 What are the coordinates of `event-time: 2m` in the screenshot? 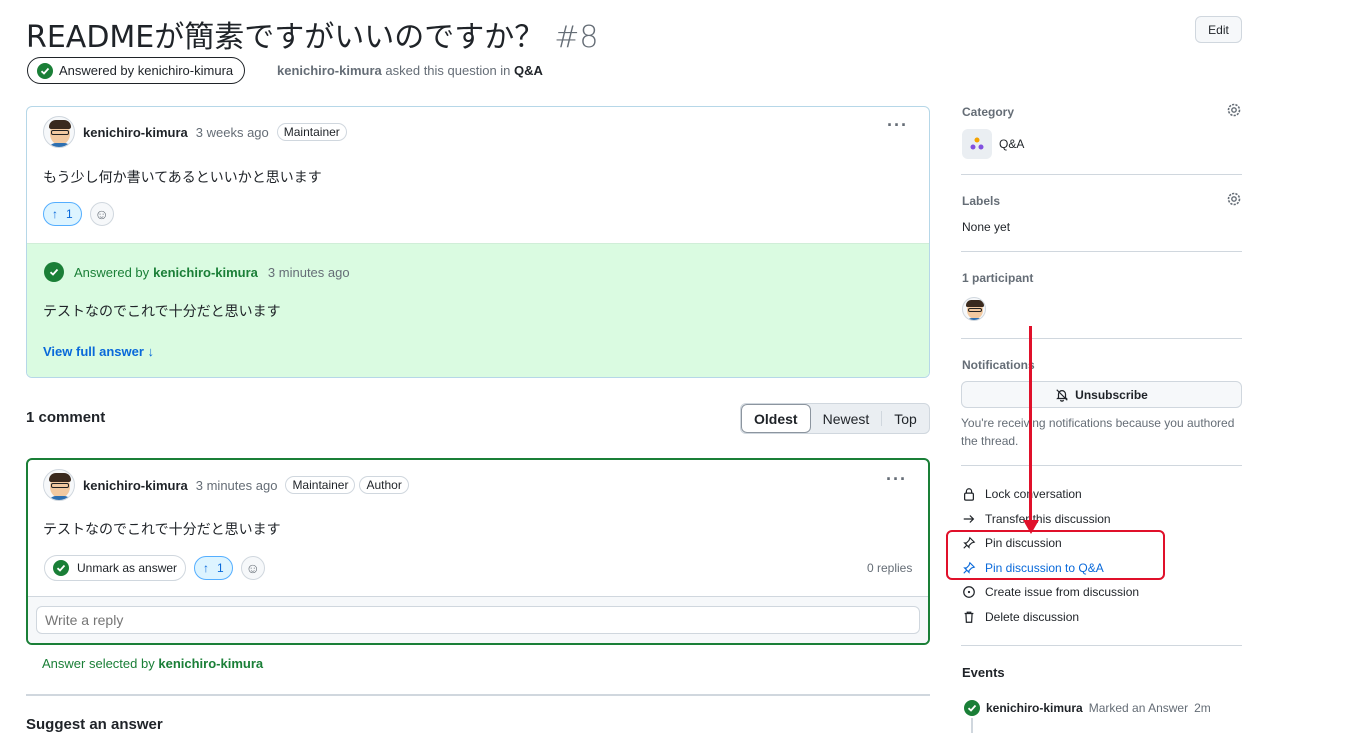 It's located at (1202, 708).